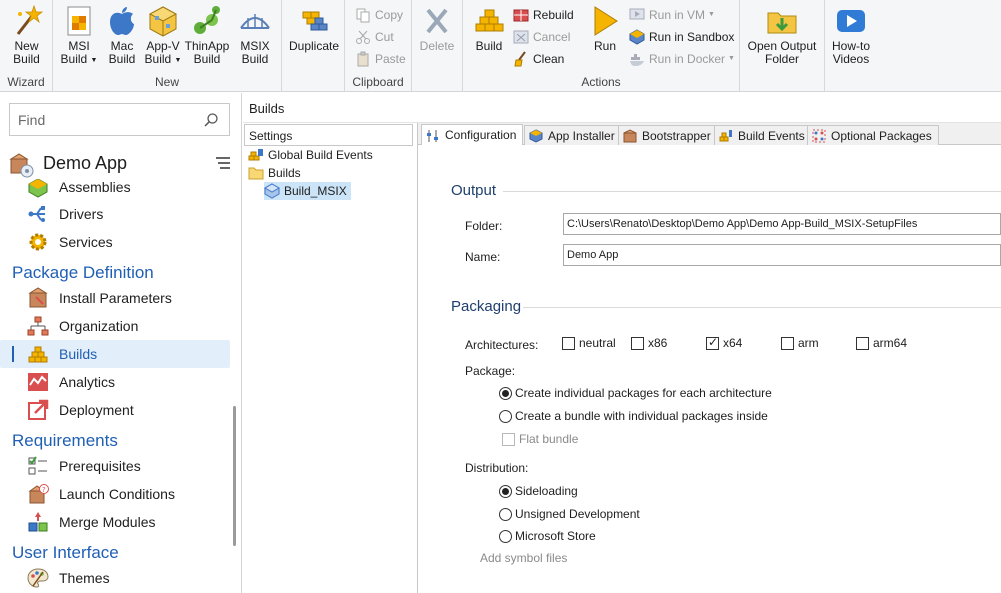 This screenshot has width=1001, height=593. What do you see at coordinates (108, 120) in the screenshot?
I see `find-input` at bounding box center [108, 120].